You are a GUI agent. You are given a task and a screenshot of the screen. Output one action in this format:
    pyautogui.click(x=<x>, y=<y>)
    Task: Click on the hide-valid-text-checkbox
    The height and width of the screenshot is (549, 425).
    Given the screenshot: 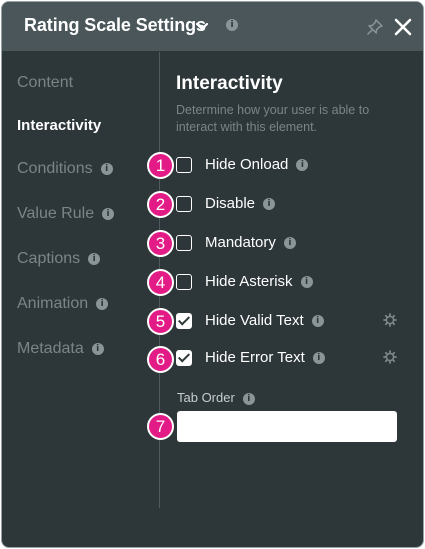 What is the action you would take?
    pyautogui.click(x=184, y=321)
    